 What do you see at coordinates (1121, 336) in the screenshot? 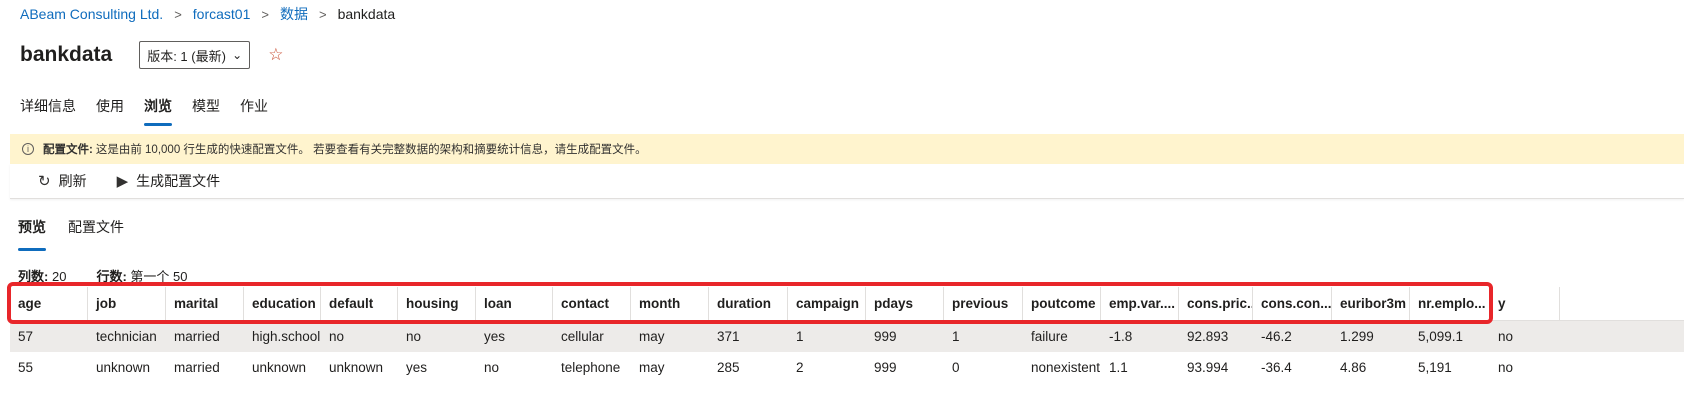
I see `table-cell: -1.8` at bounding box center [1121, 336].